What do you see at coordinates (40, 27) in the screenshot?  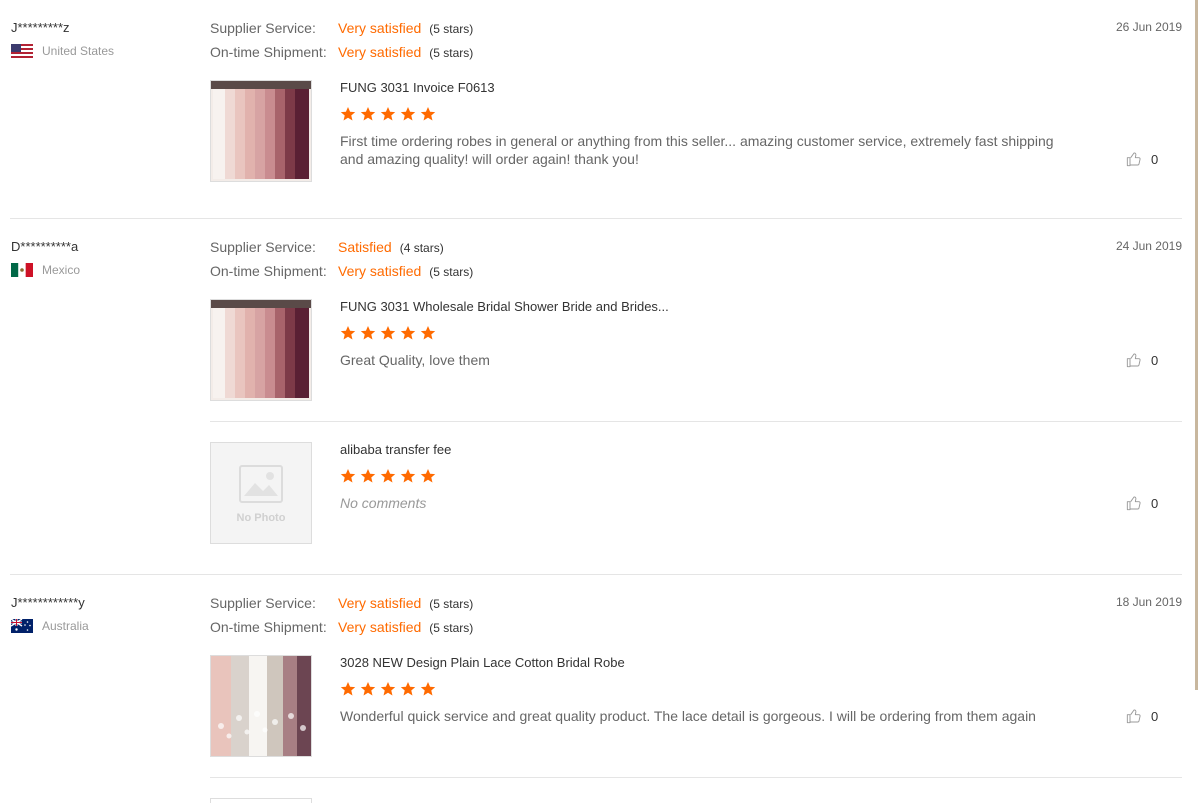 I see `buyer-name: J*********z` at bounding box center [40, 27].